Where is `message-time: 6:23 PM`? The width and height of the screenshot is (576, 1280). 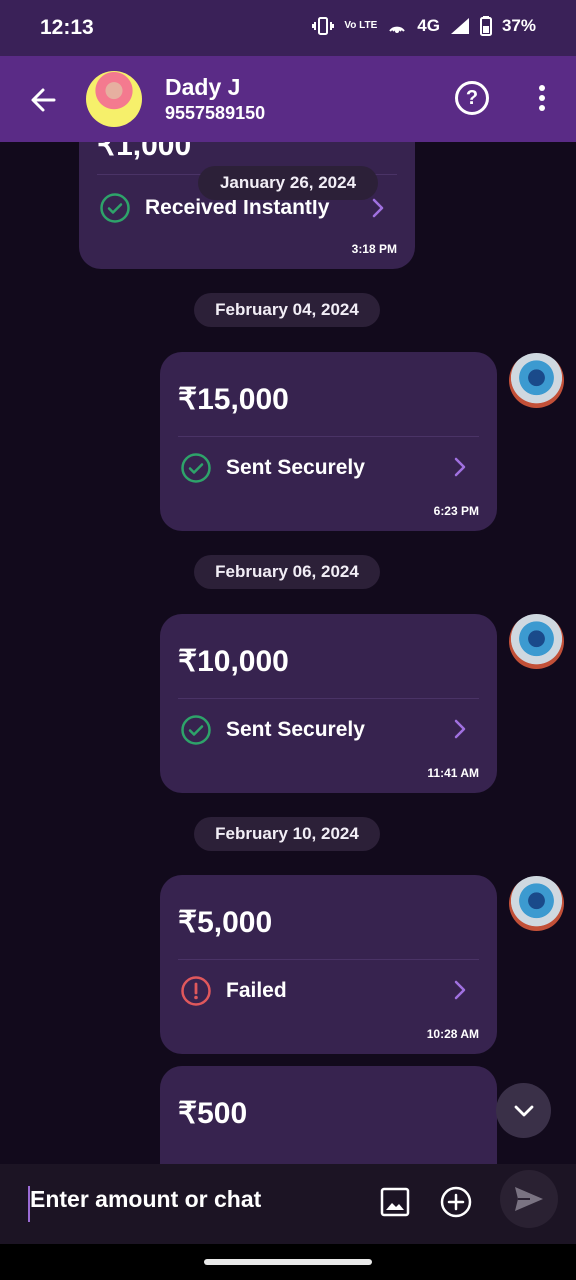 message-time: 6:23 PM is located at coordinates (456, 511).